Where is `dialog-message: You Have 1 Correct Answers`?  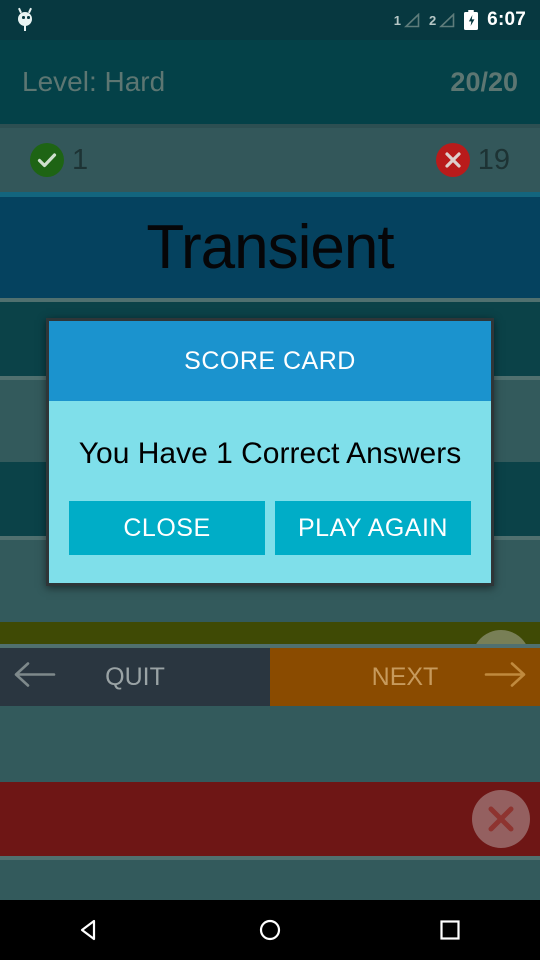 dialog-message: You Have 1 Correct Answers is located at coordinates (270, 453).